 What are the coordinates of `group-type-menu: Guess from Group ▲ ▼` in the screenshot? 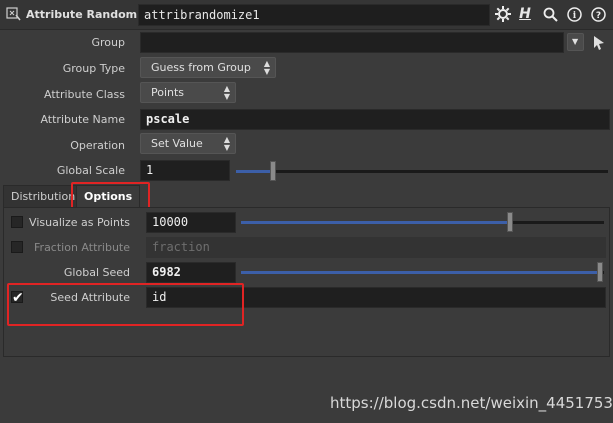 It's located at (208, 67).